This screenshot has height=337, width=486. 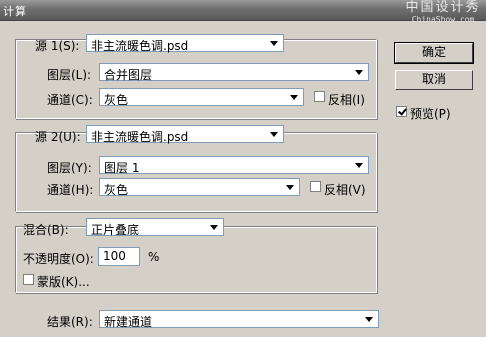 I want to click on source1-layer-select: 合并图层, so click(x=234, y=72).